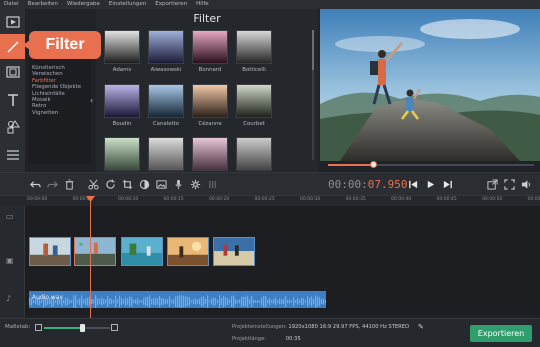 This screenshot has height=347, width=540. I want to click on ruler-tick-label: 00:00:45, so click(446, 199).